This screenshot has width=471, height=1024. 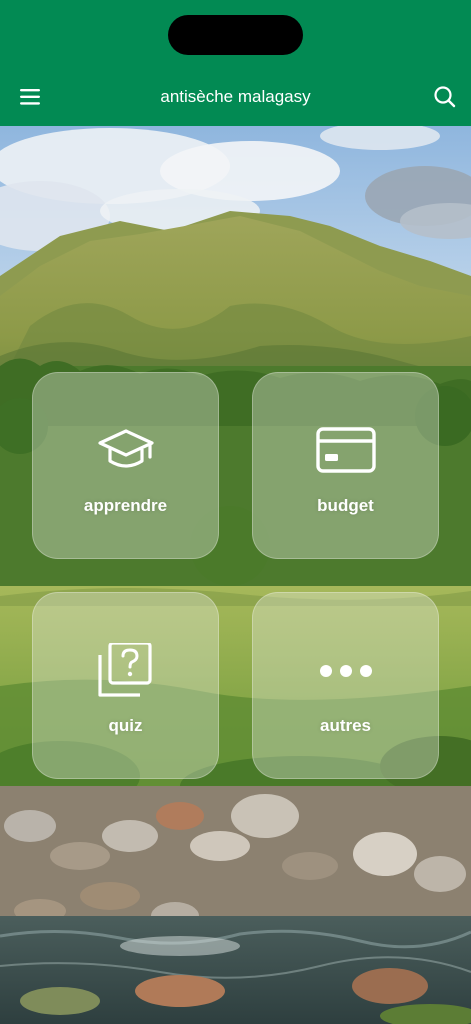 I want to click on menu-button, so click(x=31, y=97).